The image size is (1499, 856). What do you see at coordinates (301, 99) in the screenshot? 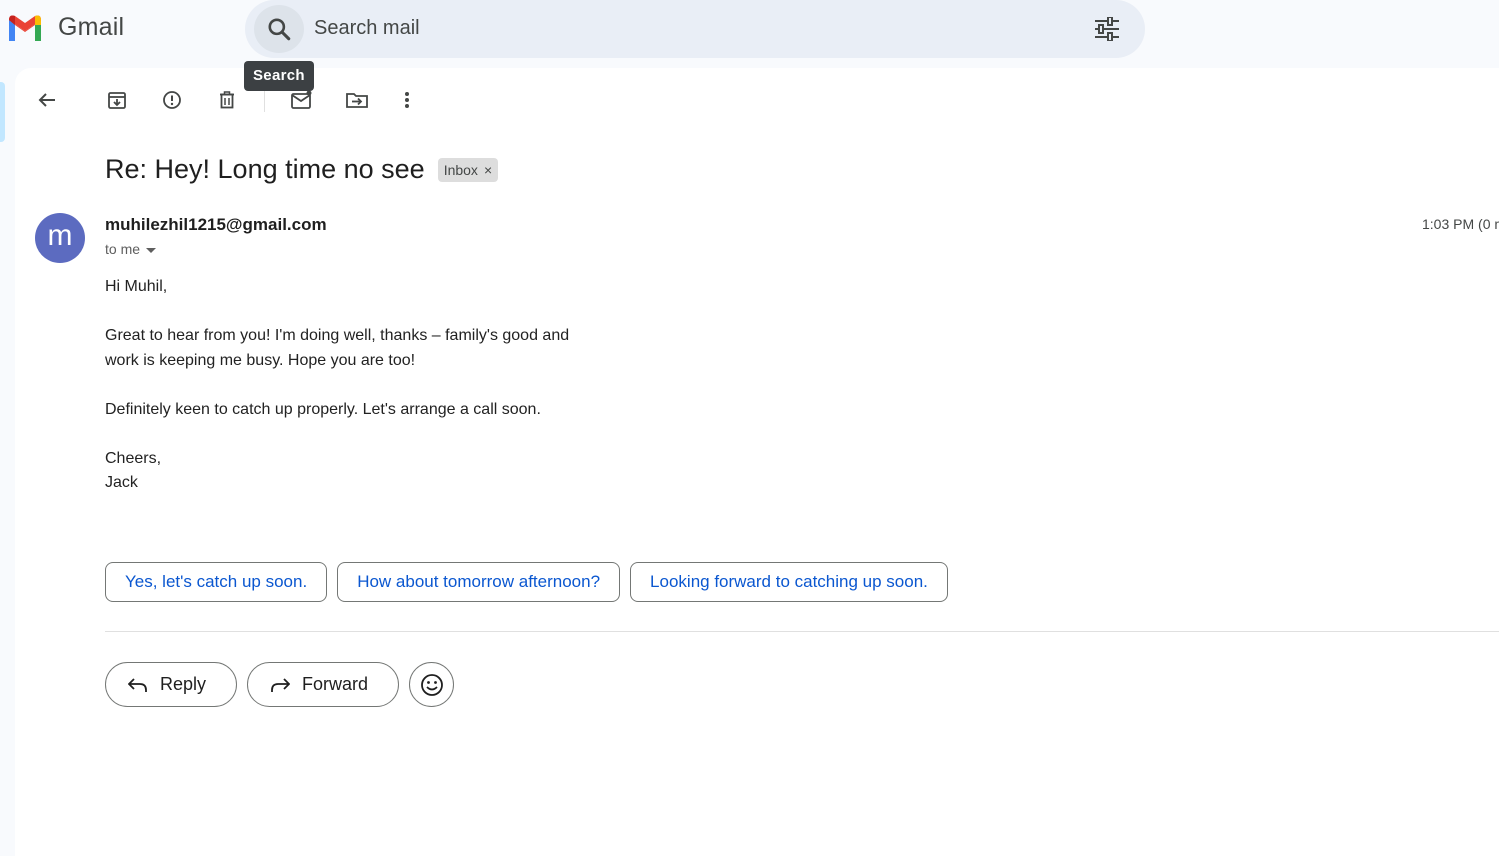
I see `mark-unread-icon` at bounding box center [301, 99].